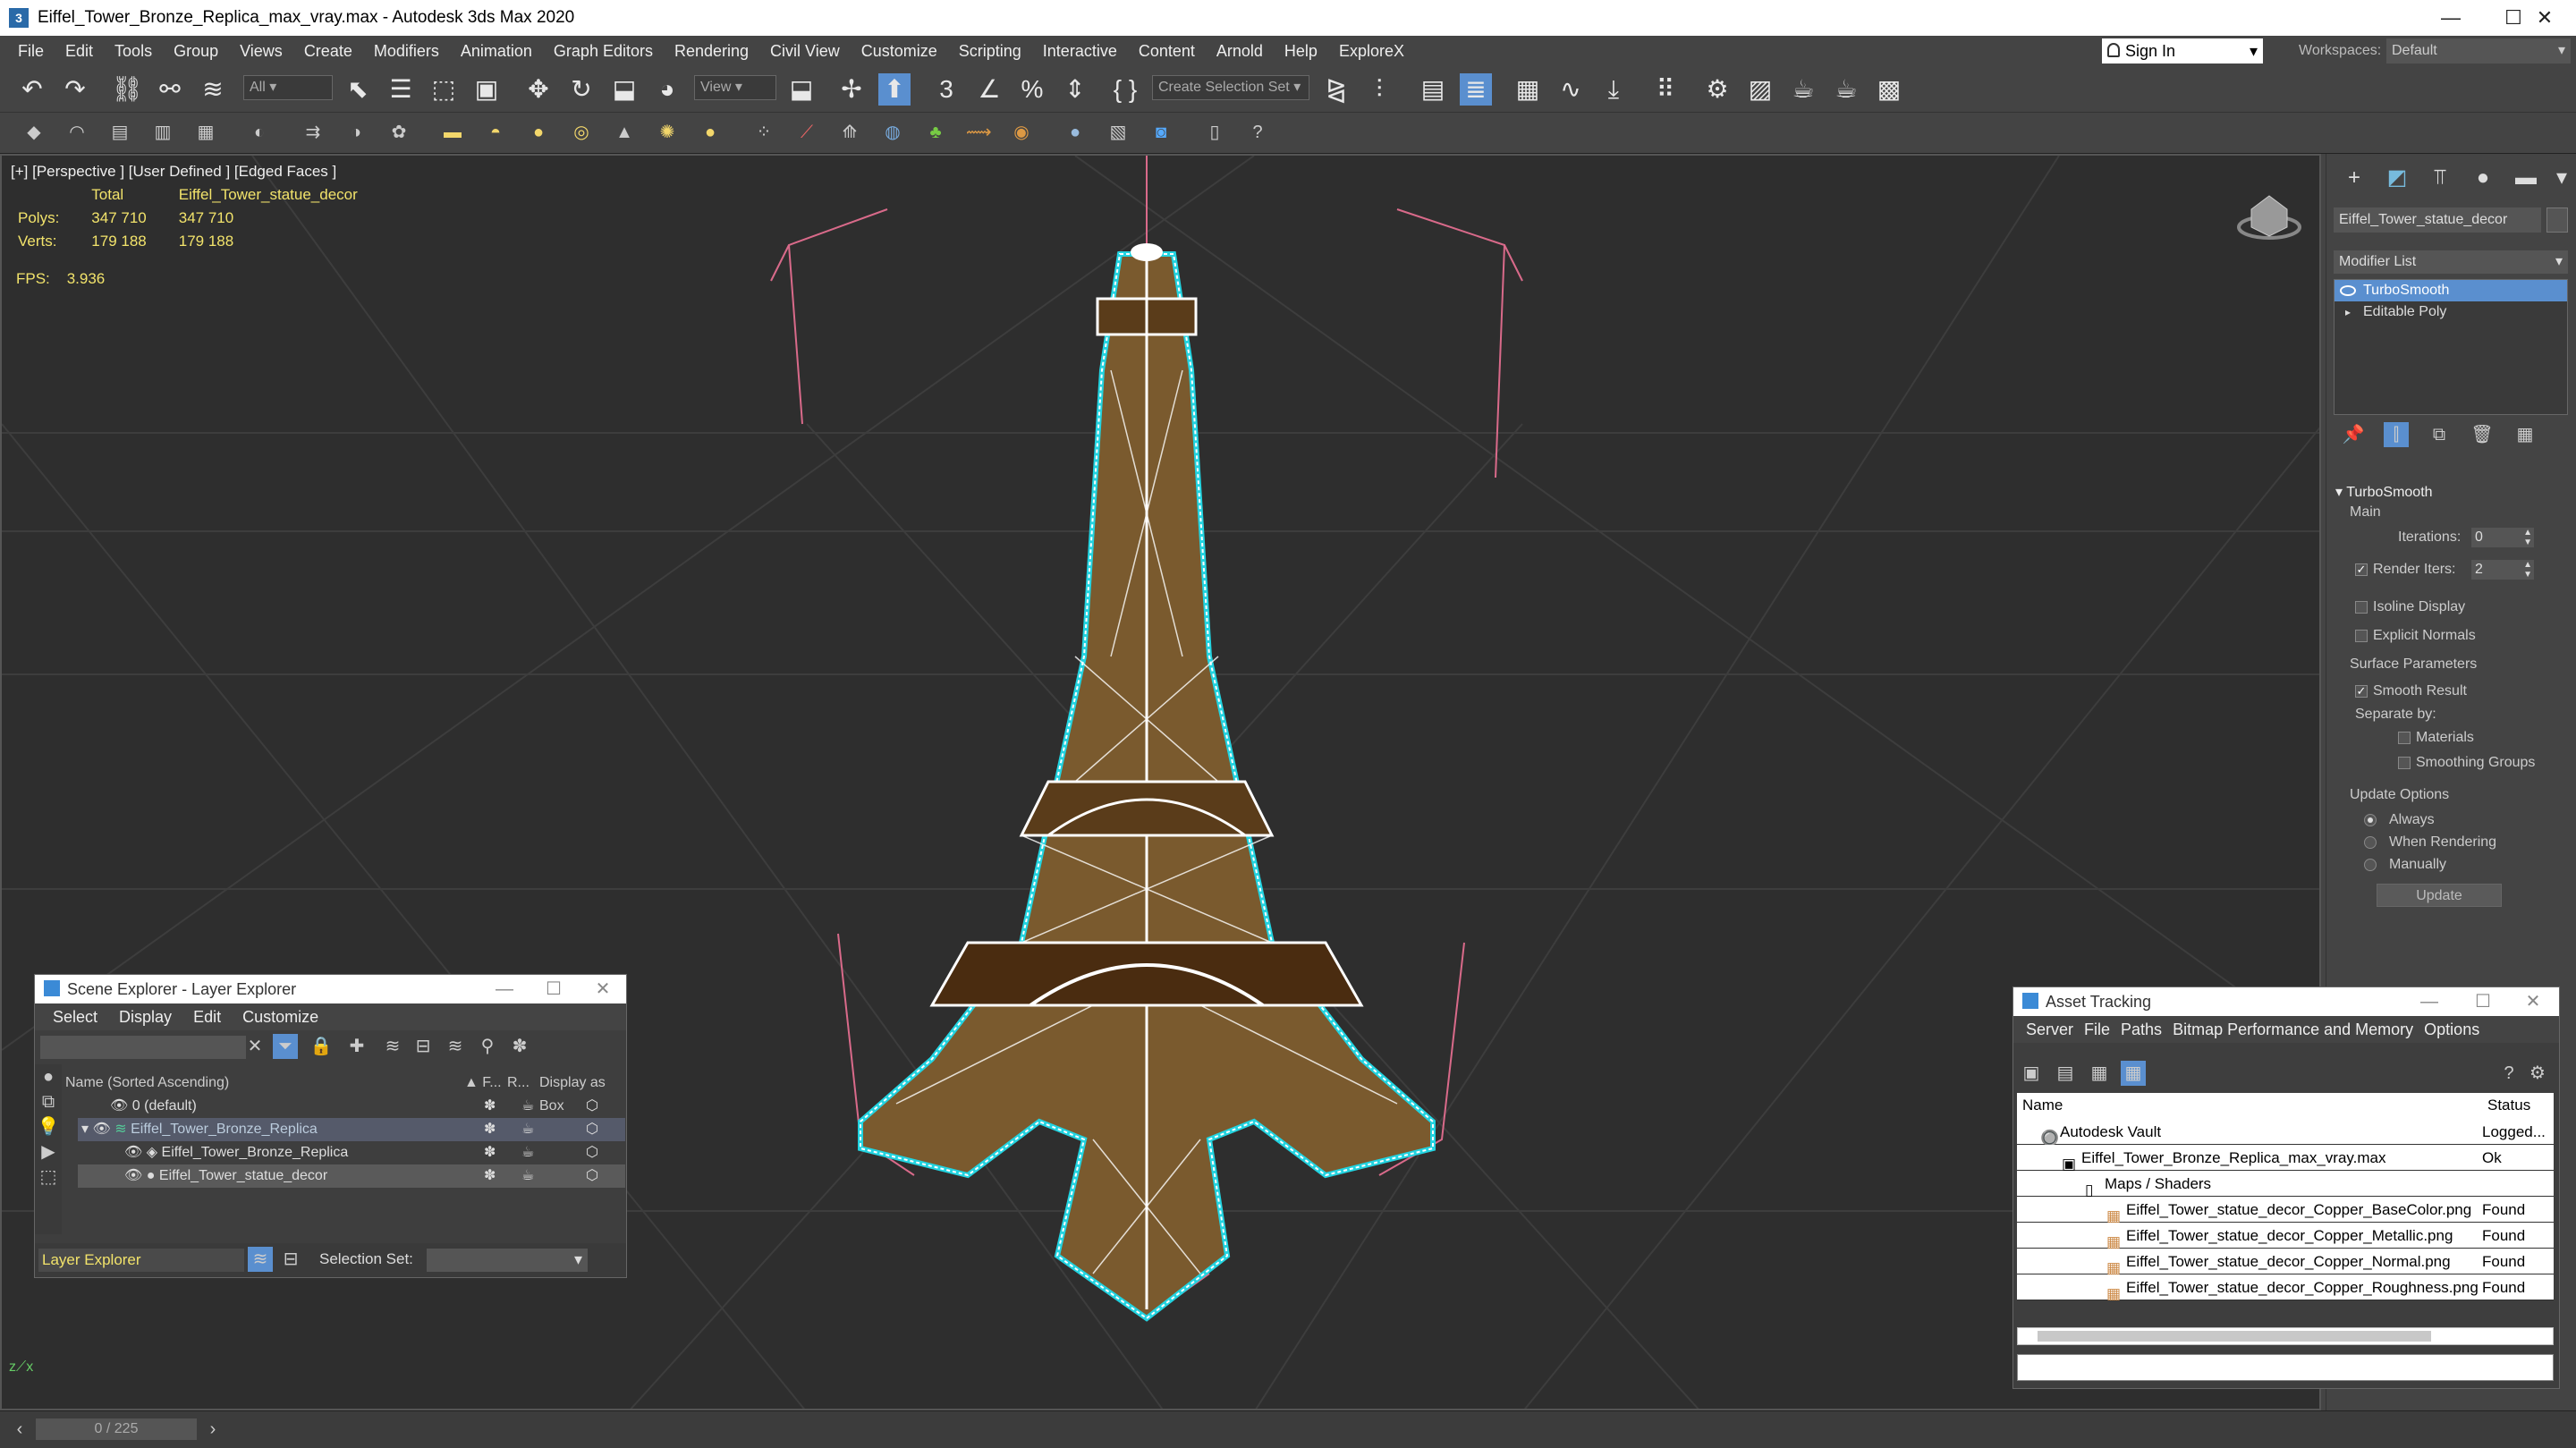 The width and height of the screenshot is (2576, 1448). What do you see at coordinates (423, 1046) in the screenshot?
I see `hierarchy-icon: ⊟` at bounding box center [423, 1046].